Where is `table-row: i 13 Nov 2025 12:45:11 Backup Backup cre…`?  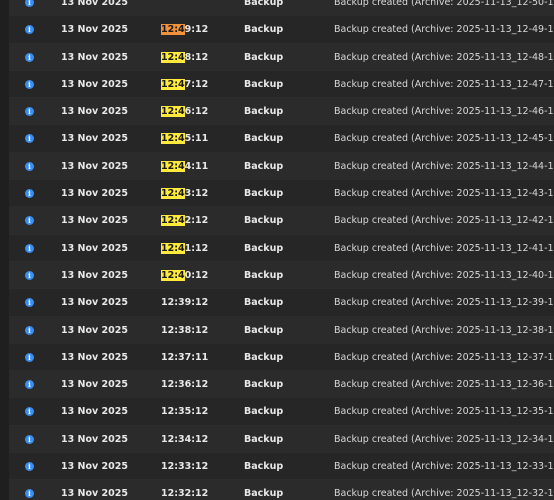 table-row: i 13 Nov 2025 12:45:11 Backup Backup cre… is located at coordinates (281, 139).